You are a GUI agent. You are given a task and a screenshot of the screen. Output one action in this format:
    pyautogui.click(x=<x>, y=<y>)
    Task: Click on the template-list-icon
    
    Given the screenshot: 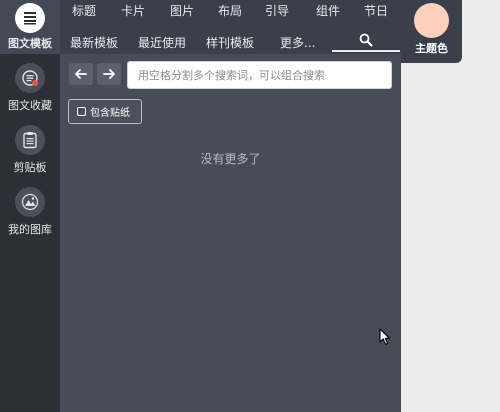 What is the action you would take?
    pyautogui.click(x=30, y=18)
    